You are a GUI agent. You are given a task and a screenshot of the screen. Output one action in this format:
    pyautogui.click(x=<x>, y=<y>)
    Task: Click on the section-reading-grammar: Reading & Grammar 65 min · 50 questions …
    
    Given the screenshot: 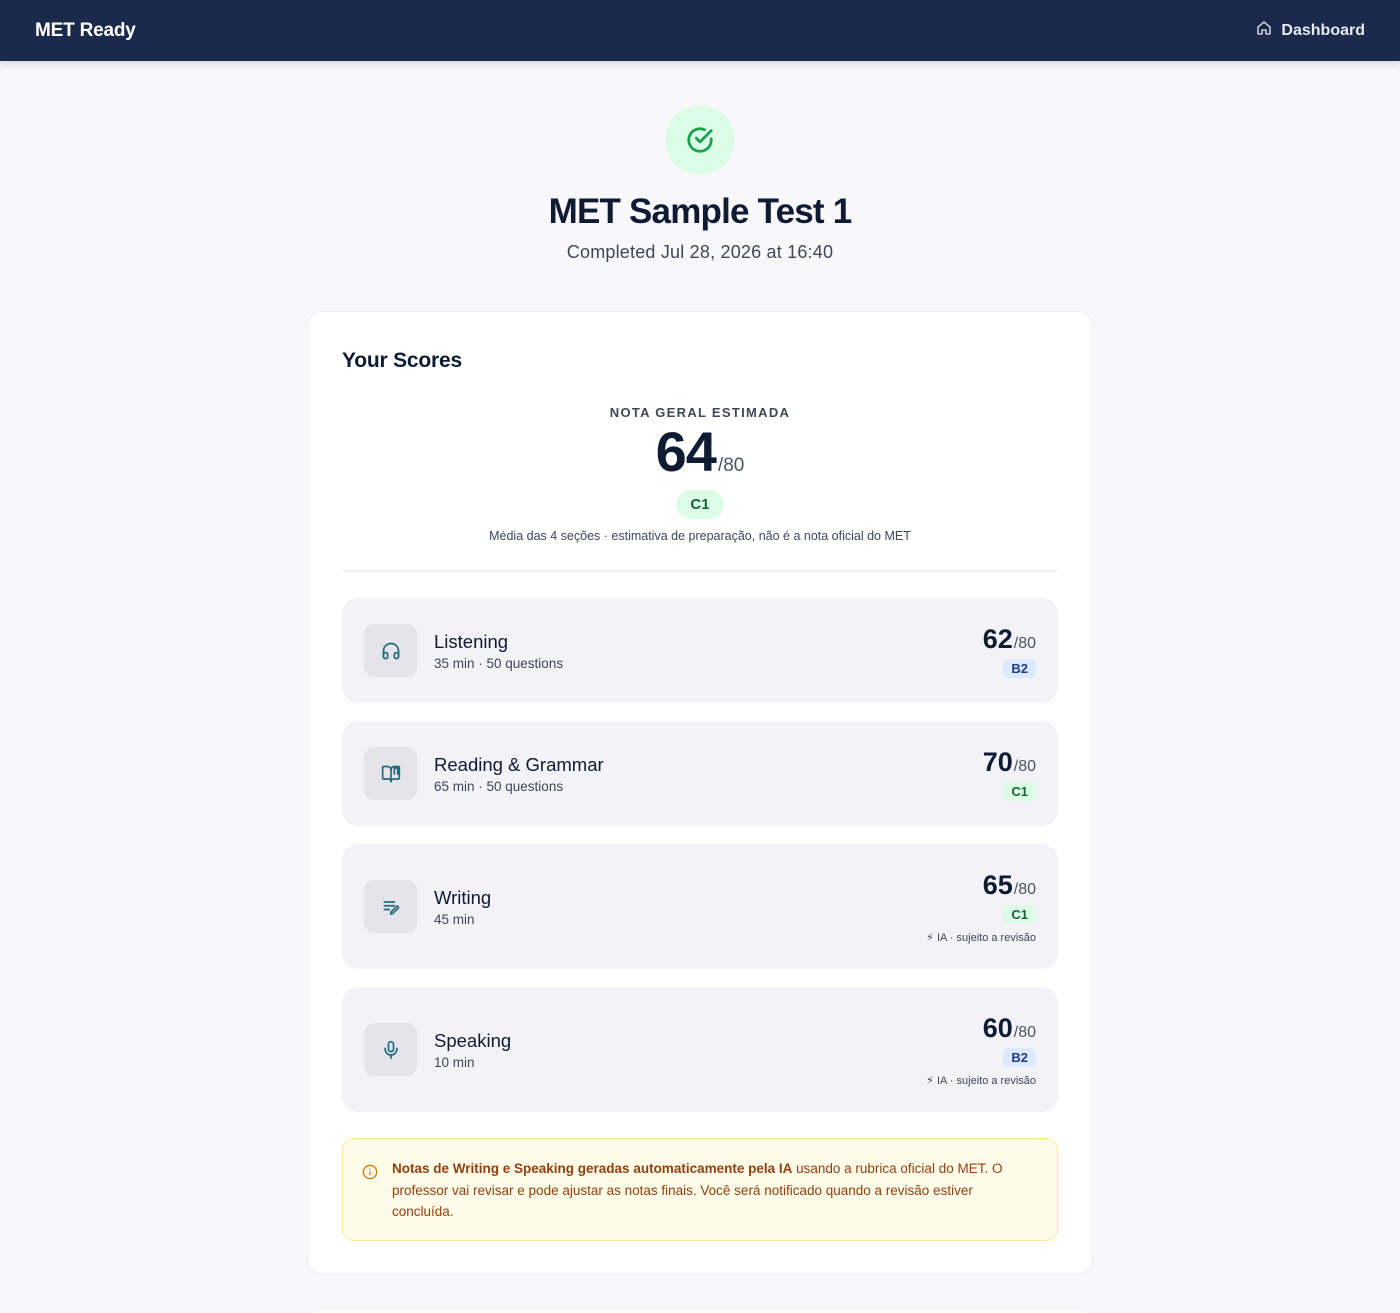 What is the action you would take?
    pyautogui.click(x=700, y=773)
    